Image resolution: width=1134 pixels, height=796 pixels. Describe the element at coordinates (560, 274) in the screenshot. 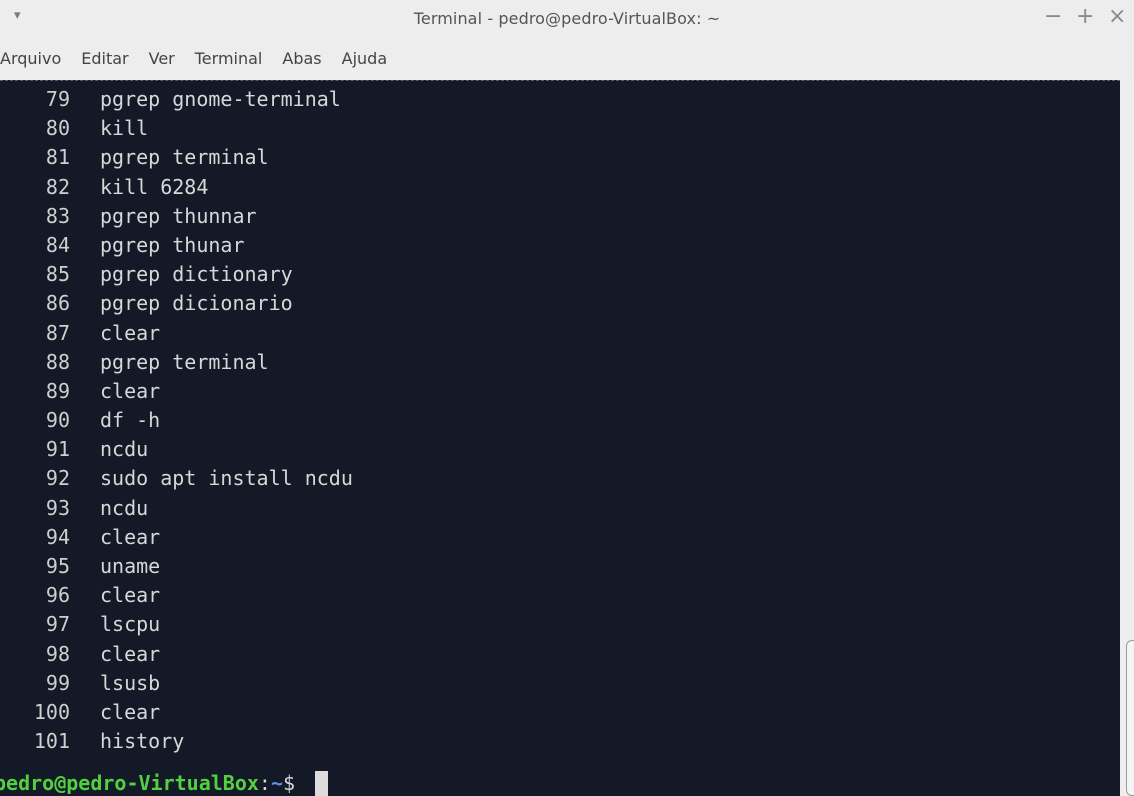

I see `history-line: 85 pgrep dictionary` at that location.